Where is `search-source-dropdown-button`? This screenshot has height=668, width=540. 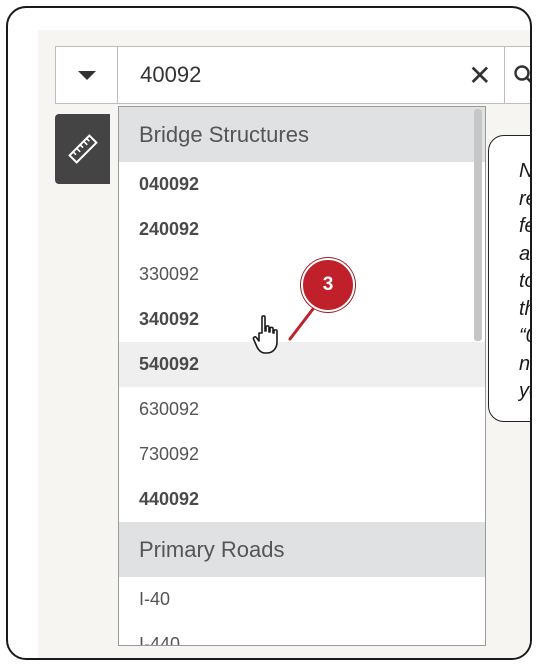
search-source-dropdown-button is located at coordinates (87, 75).